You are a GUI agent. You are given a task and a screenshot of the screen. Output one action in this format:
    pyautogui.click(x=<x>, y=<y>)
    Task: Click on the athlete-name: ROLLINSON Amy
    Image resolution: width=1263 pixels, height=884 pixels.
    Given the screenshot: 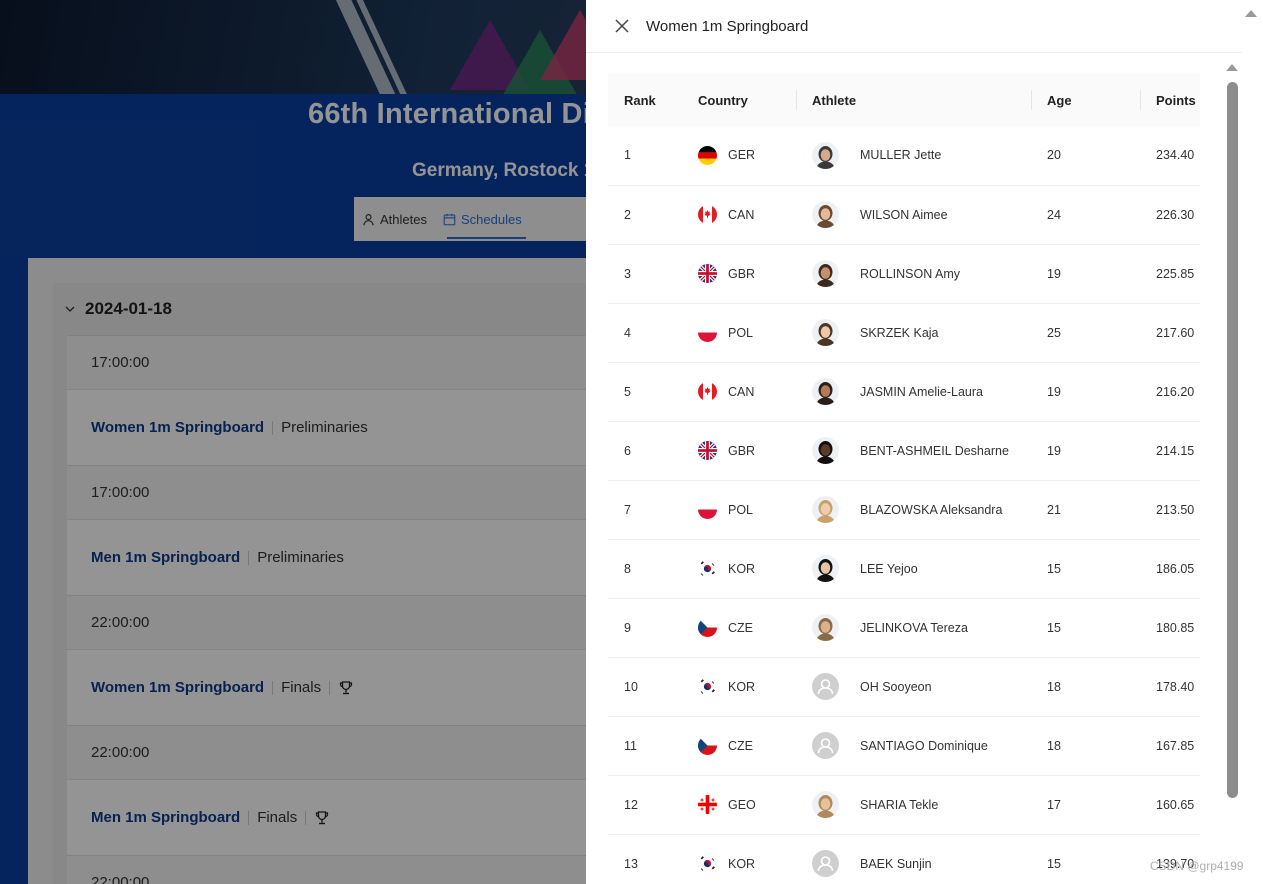 What is the action you would take?
    pyautogui.click(x=910, y=273)
    